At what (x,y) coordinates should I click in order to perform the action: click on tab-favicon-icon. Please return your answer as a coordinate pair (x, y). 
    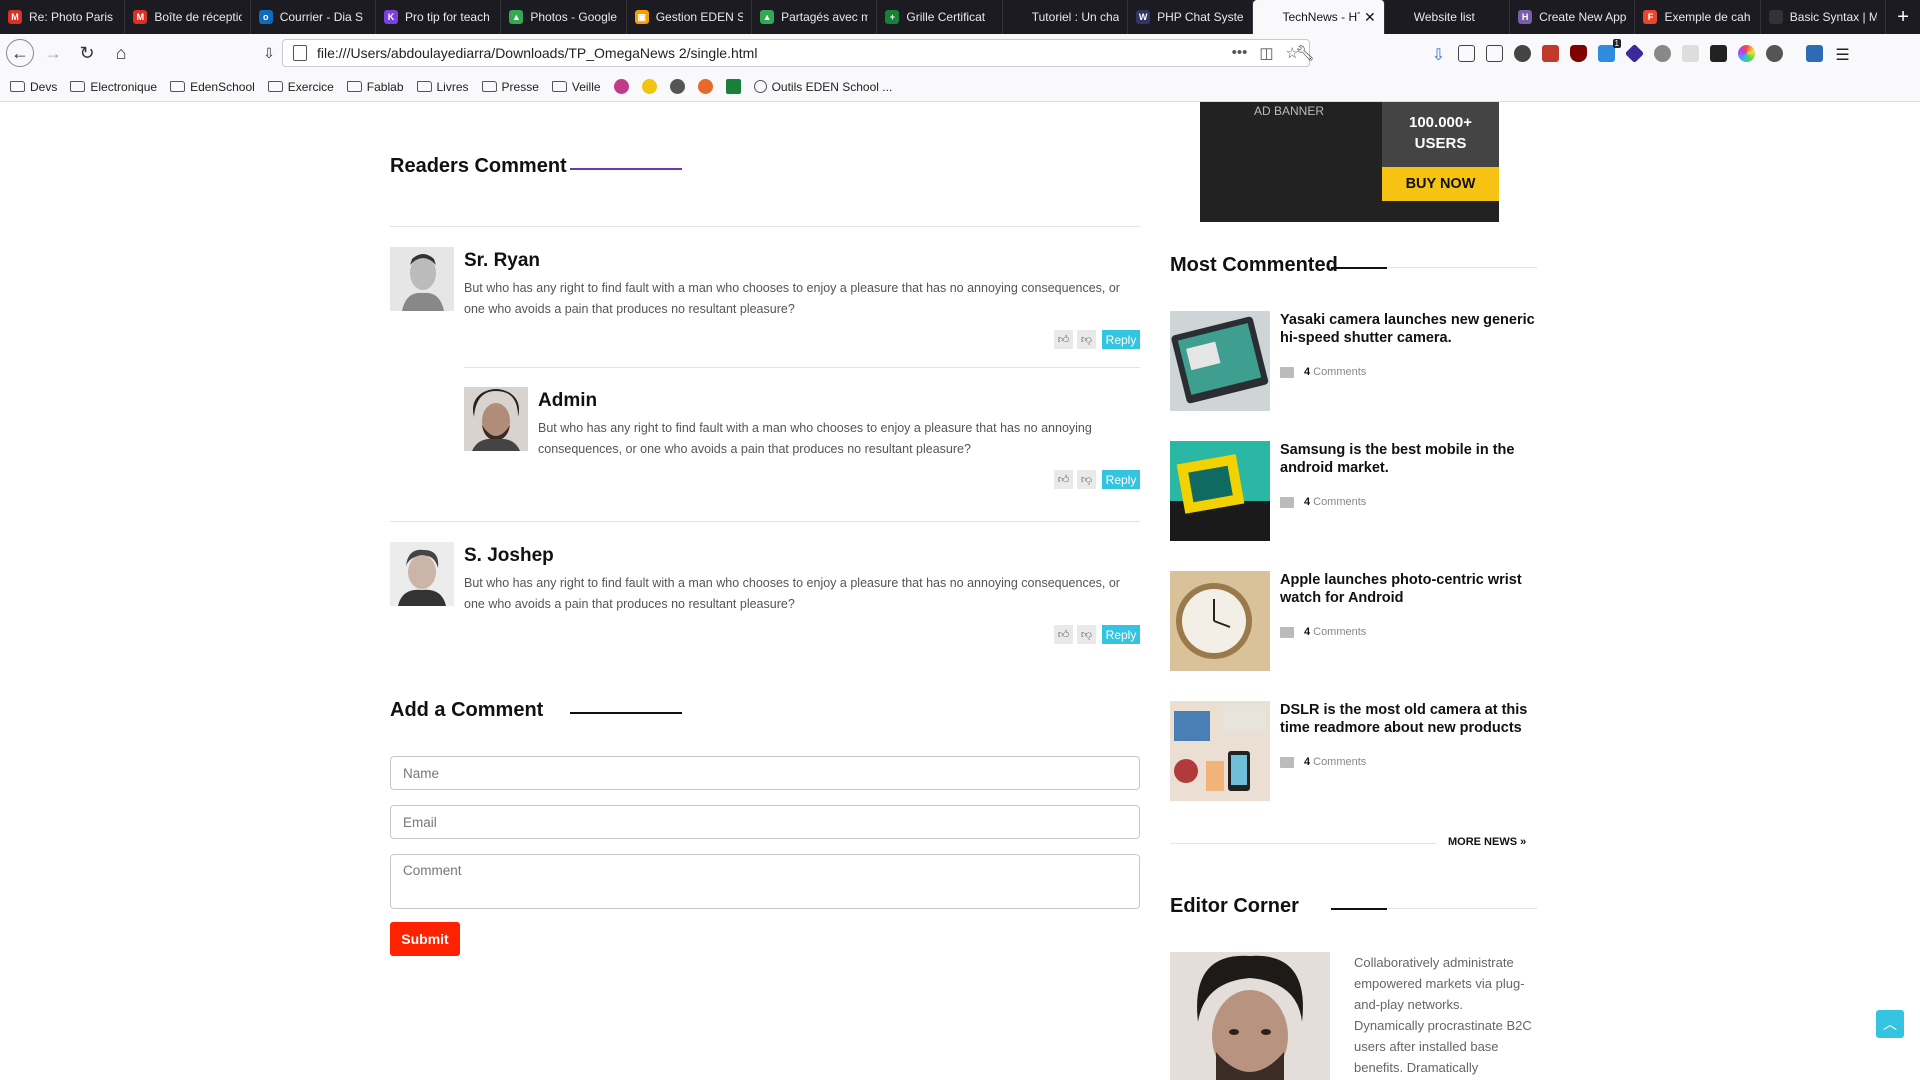
    Looking at the image, I should click on (1775, 17).